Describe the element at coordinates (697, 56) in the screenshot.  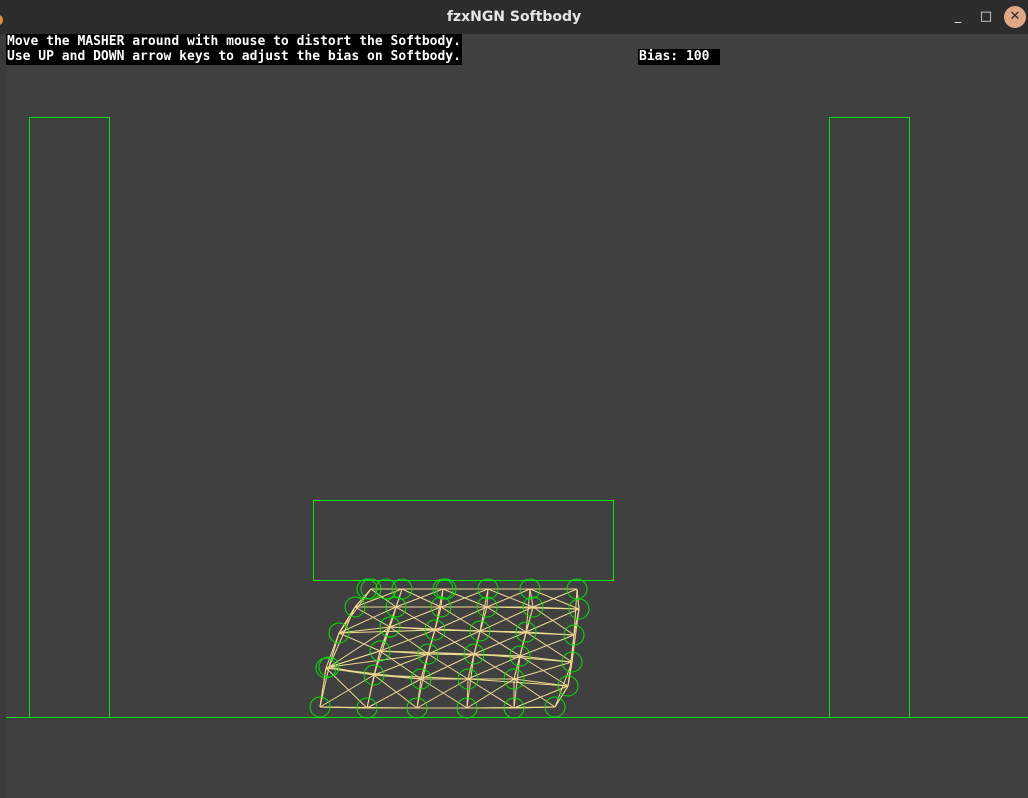
I see `bias-value: 100` at that location.